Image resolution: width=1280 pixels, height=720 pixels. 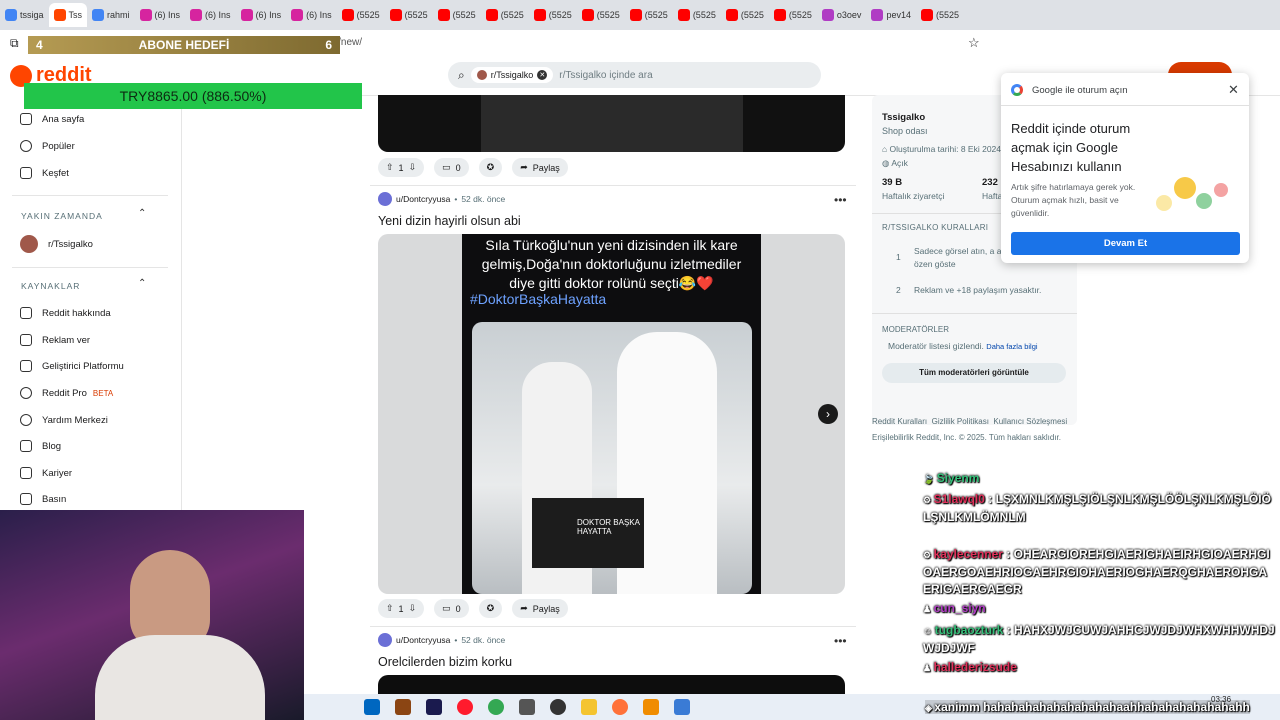 What do you see at coordinates (14, 43) in the screenshot?
I see `sidebar-toggle-icon: ⧉` at bounding box center [14, 43].